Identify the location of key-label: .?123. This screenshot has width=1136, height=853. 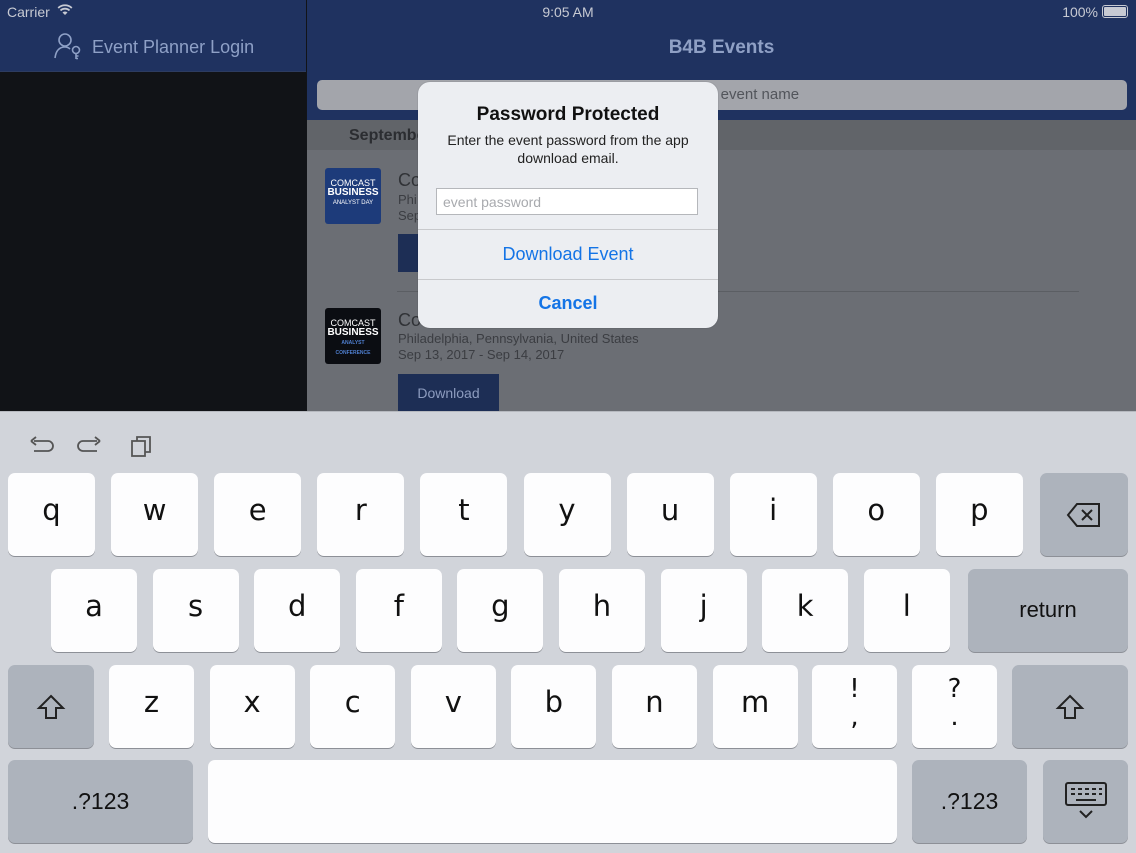
(100, 801).